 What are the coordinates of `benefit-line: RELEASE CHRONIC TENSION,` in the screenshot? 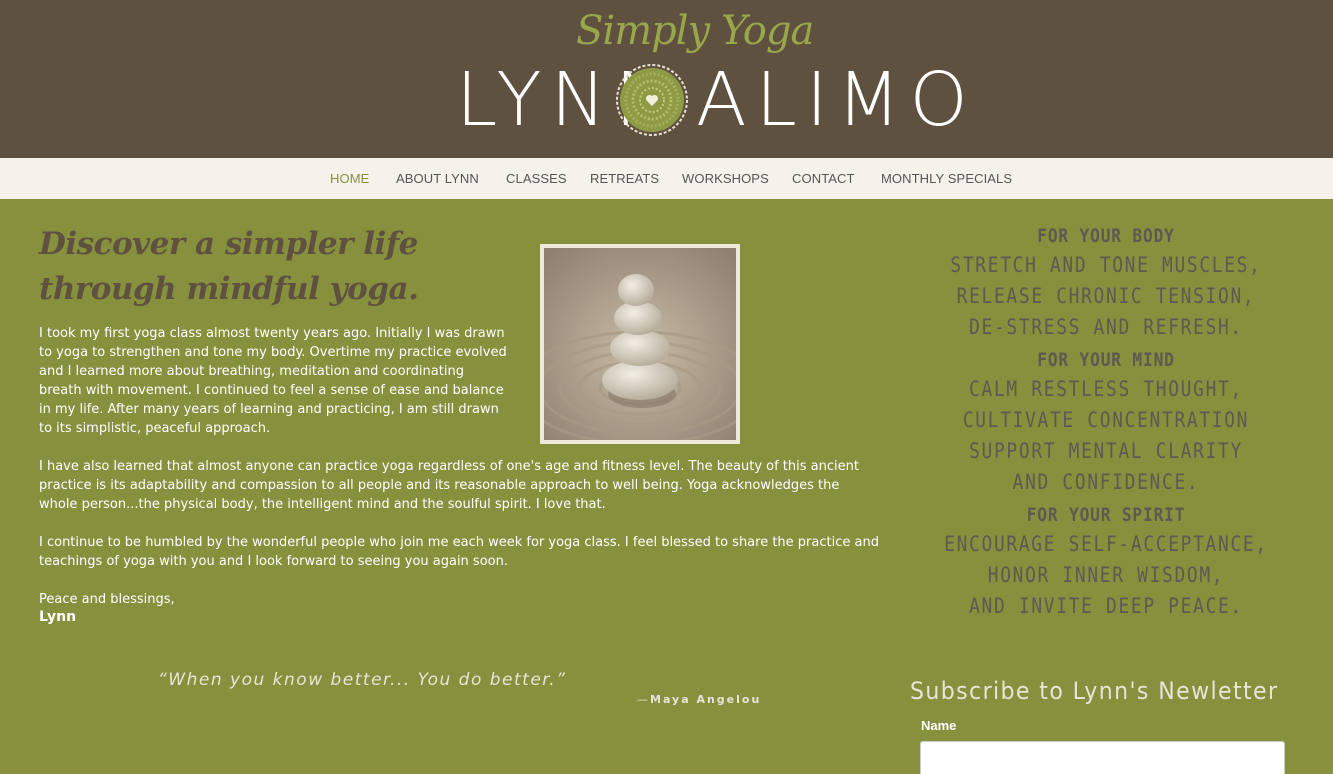 It's located at (1106, 296).